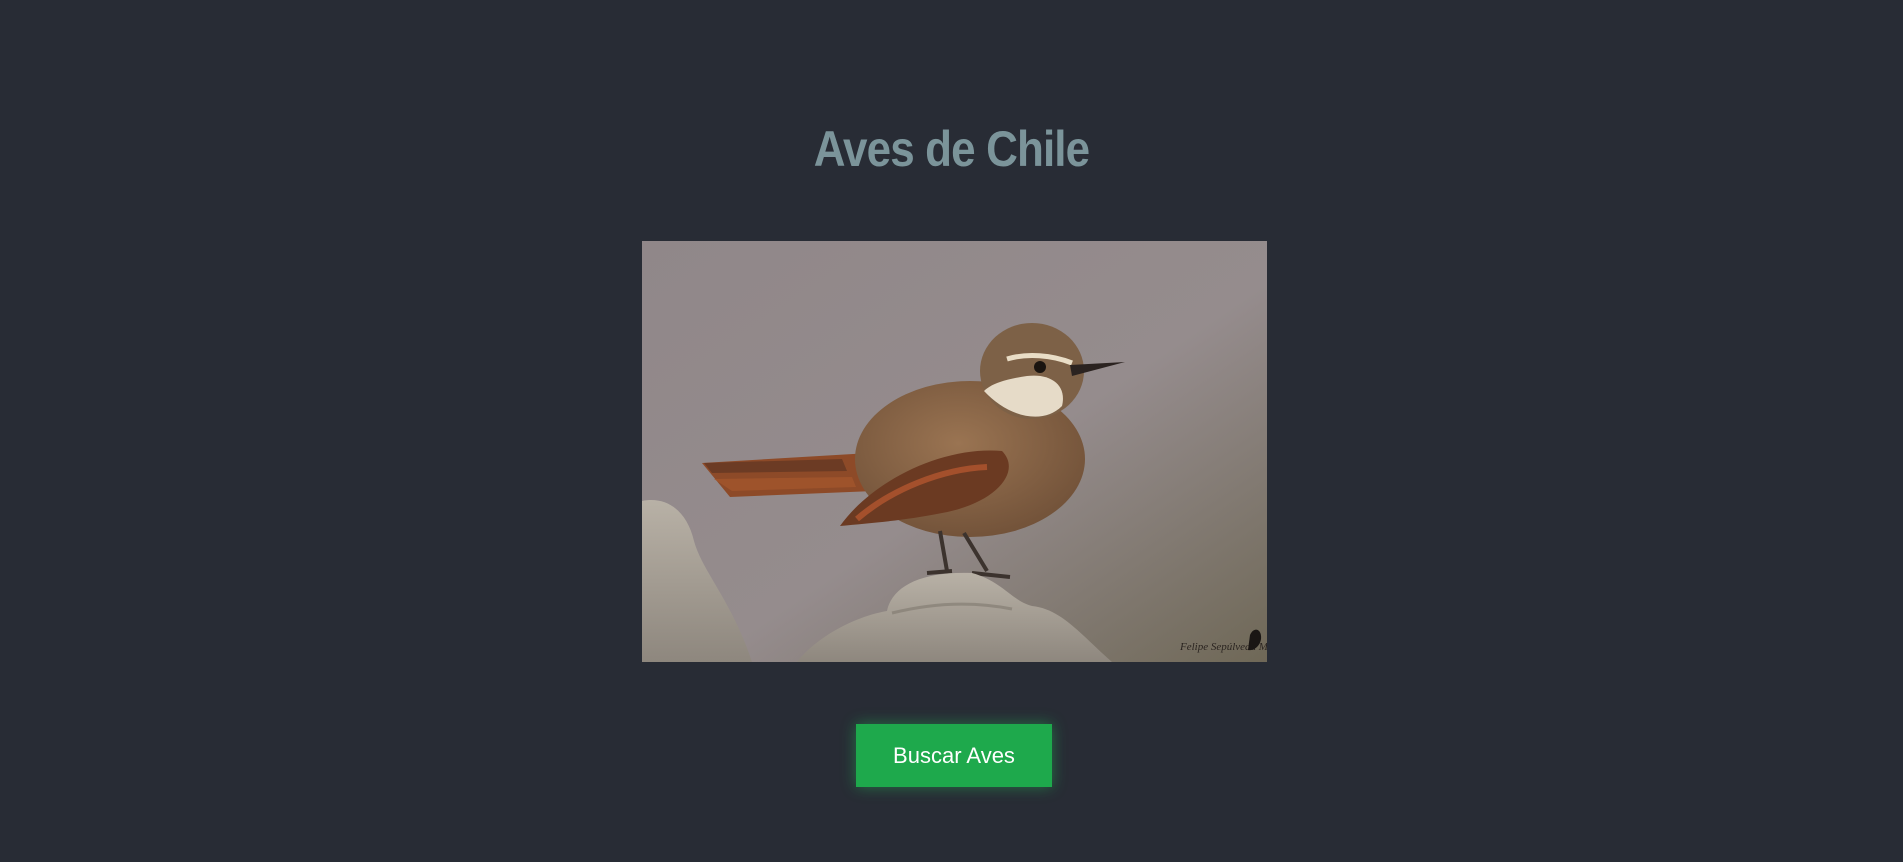 Image resolution: width=1903 pixels, height=862 pixels. Describe the element at coordinates (951, 149) in the screenshot. I see `page-title: Aves de Chile` at that location.